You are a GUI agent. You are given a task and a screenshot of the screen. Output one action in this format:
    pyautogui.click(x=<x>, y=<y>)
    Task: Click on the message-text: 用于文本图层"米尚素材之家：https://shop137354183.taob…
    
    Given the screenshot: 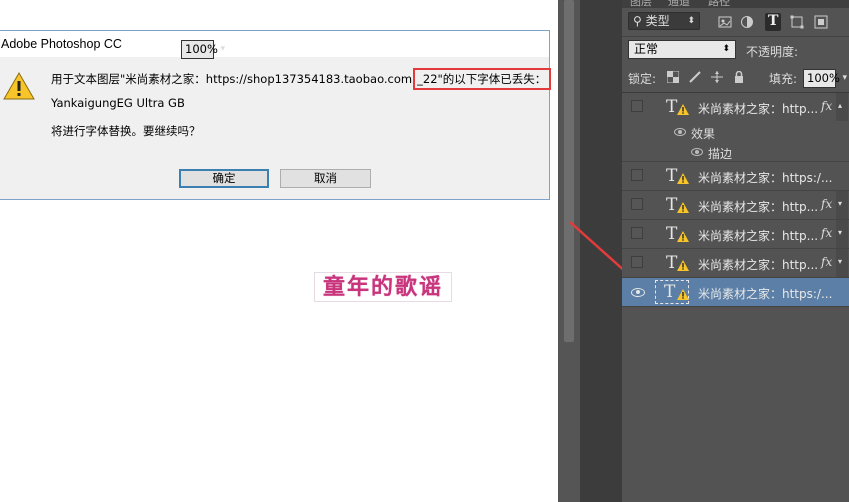 What is the action you would take?
    pyautogui.click(x=232, y=79)
    